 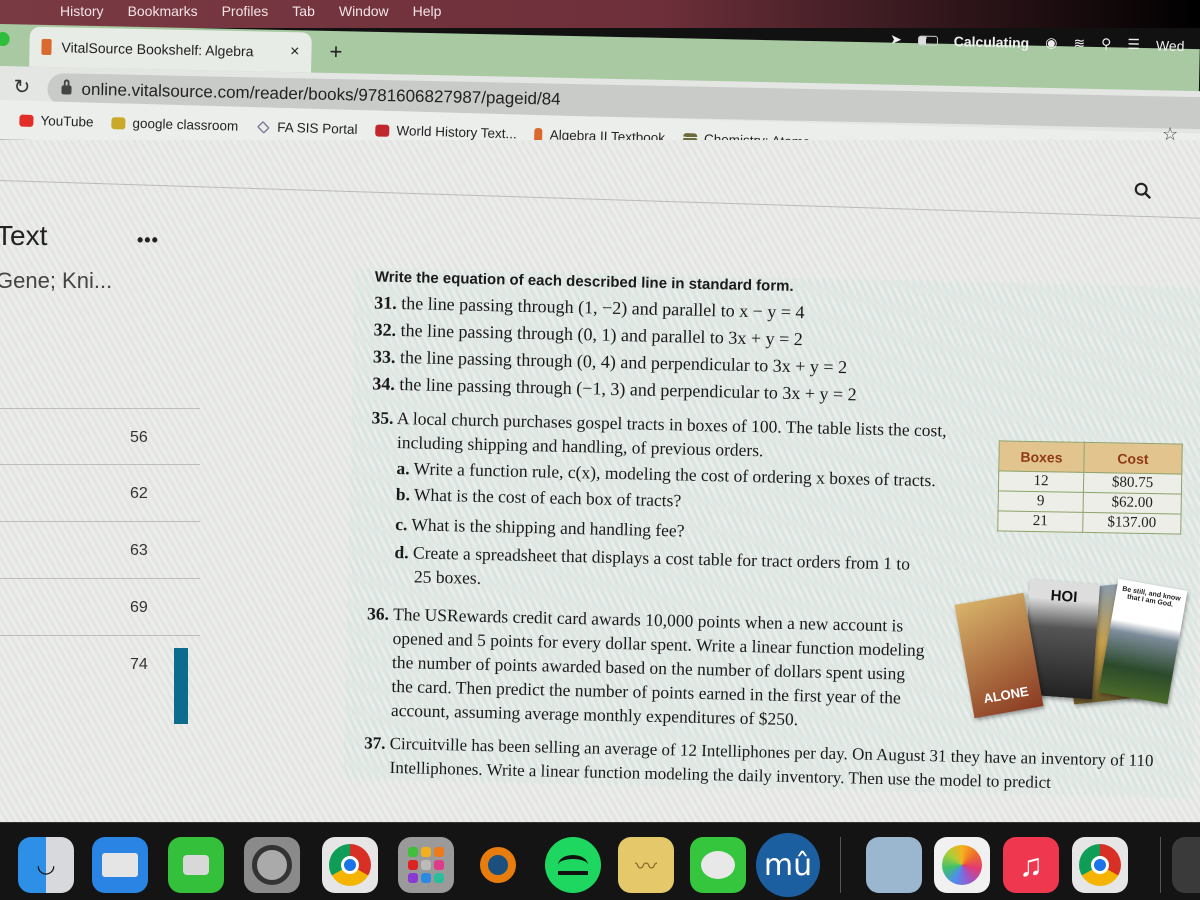 What do you see at coordinates (46, 865) in the screenshot?
I see `finder-icon: ◡` at bounding box center [46, 865].